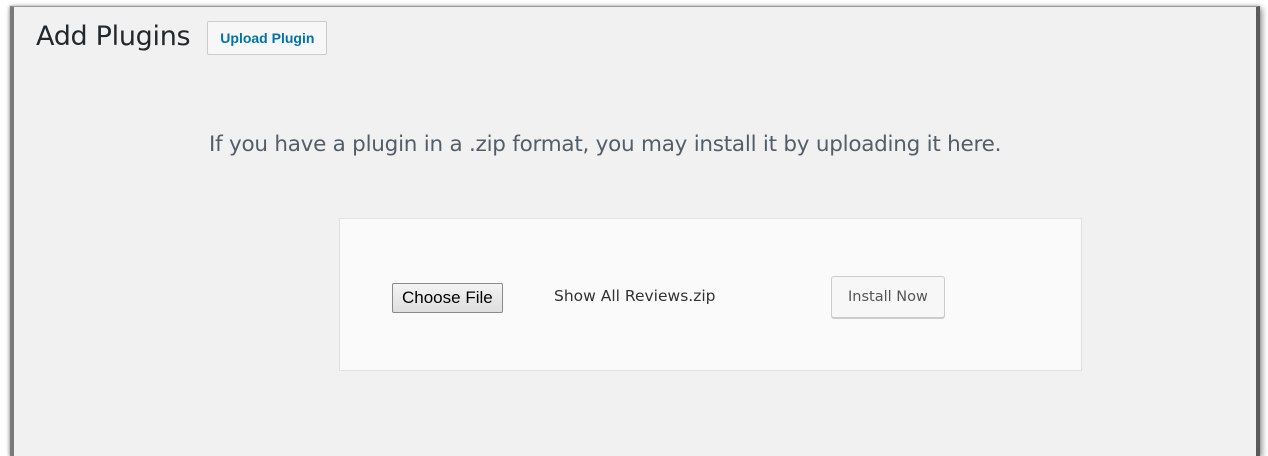 The image size is (1268, 456). I want to click on install-now-button: Install Now, so click(888, 297).